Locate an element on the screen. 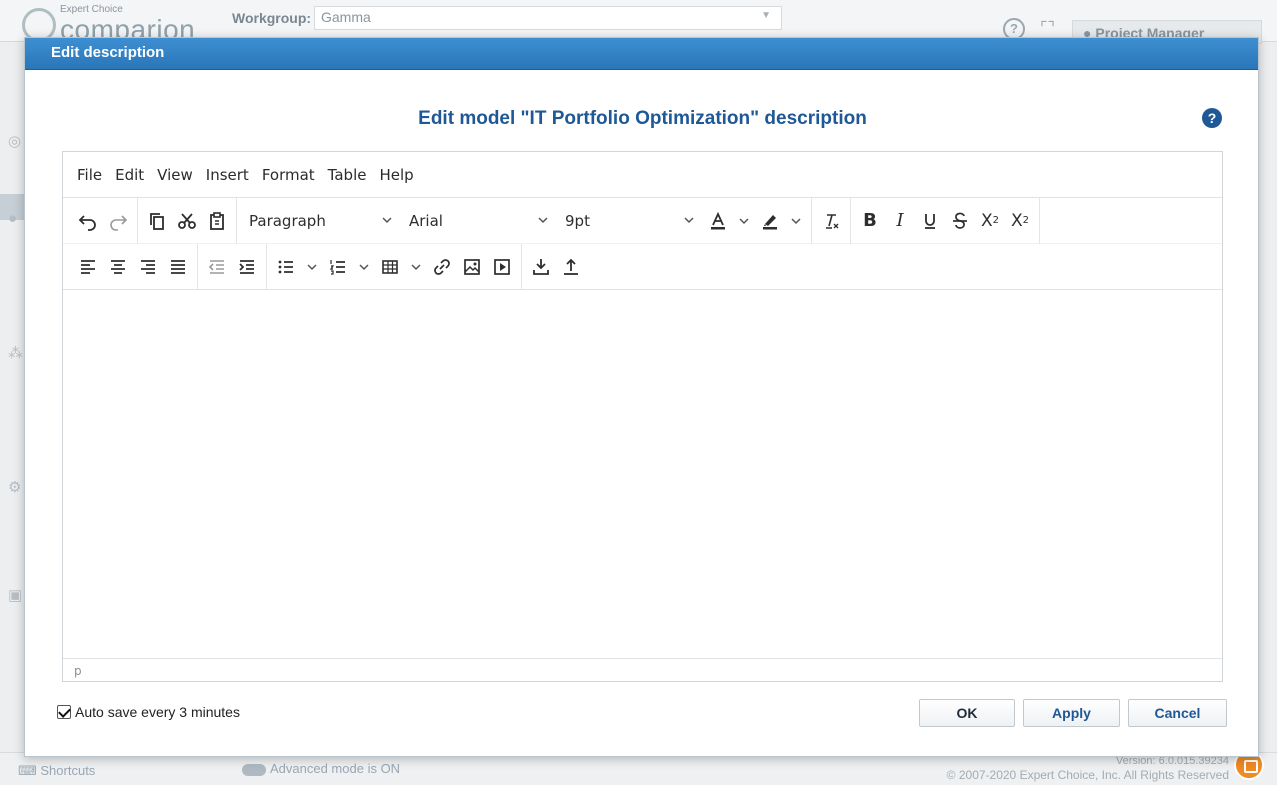 The image size is (1277, 785). advanced-mode-toggle: Advanced mode is ON is located at coordinates (321, 768).